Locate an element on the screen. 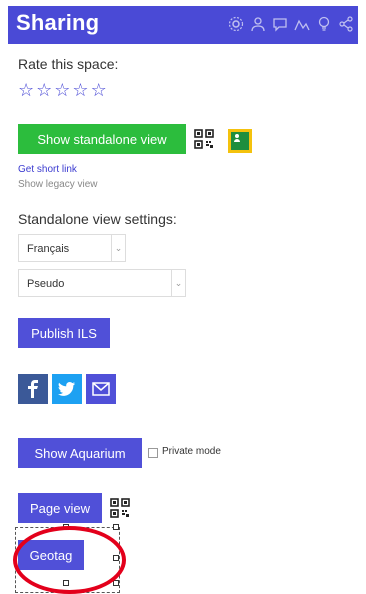 This screenshot has width=366, height=594. page-view-button: Page view is located at coordinates (60, 508).